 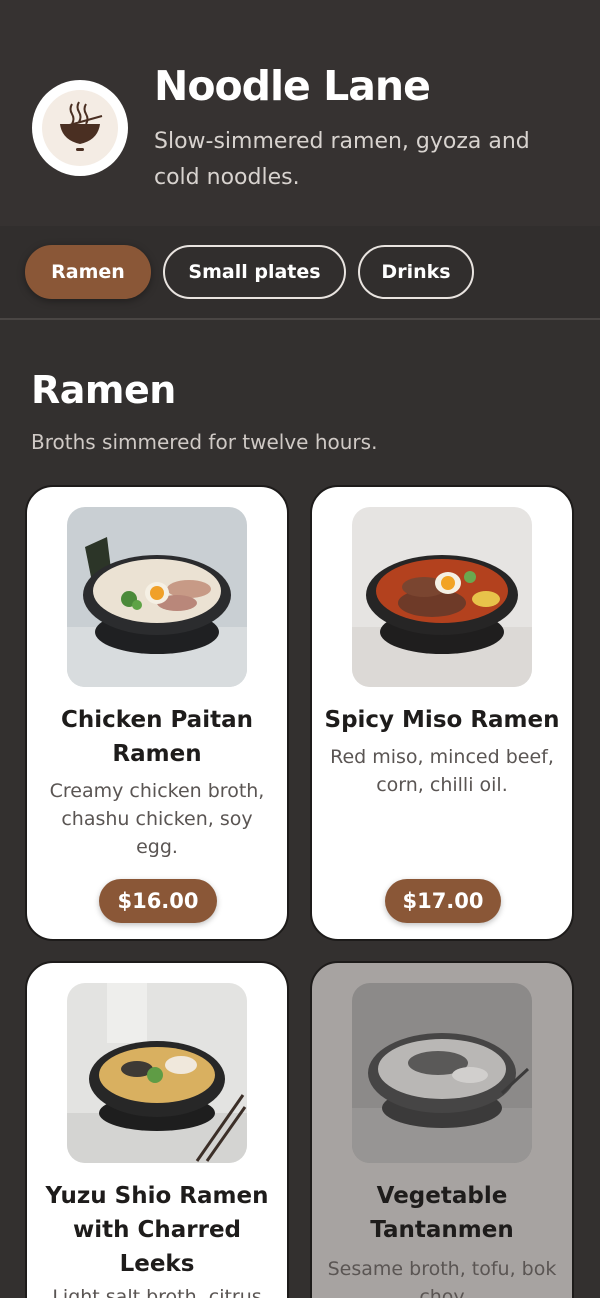 I want to click on ramen-bowl-icon, so click(x=80, y=128).